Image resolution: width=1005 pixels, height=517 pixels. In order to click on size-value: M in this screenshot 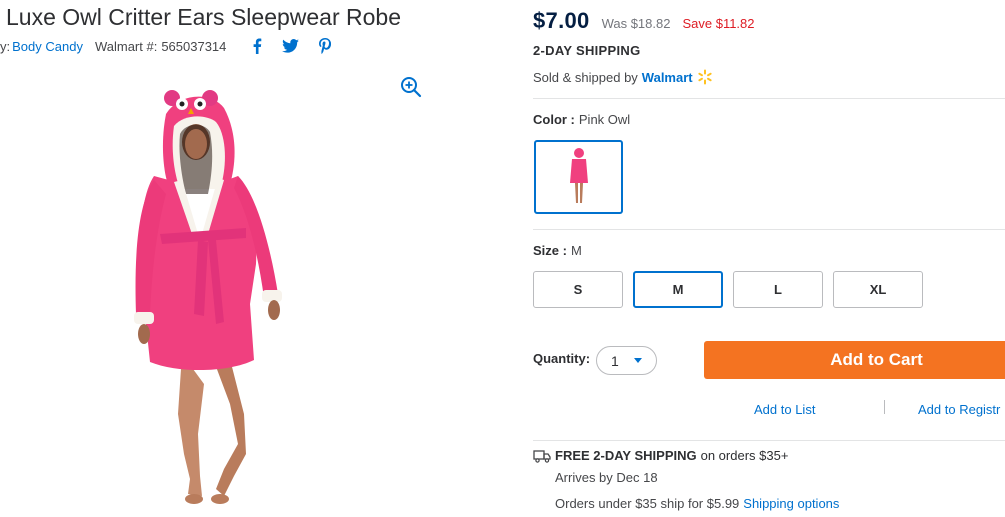, I will do `click(576, 250)`.